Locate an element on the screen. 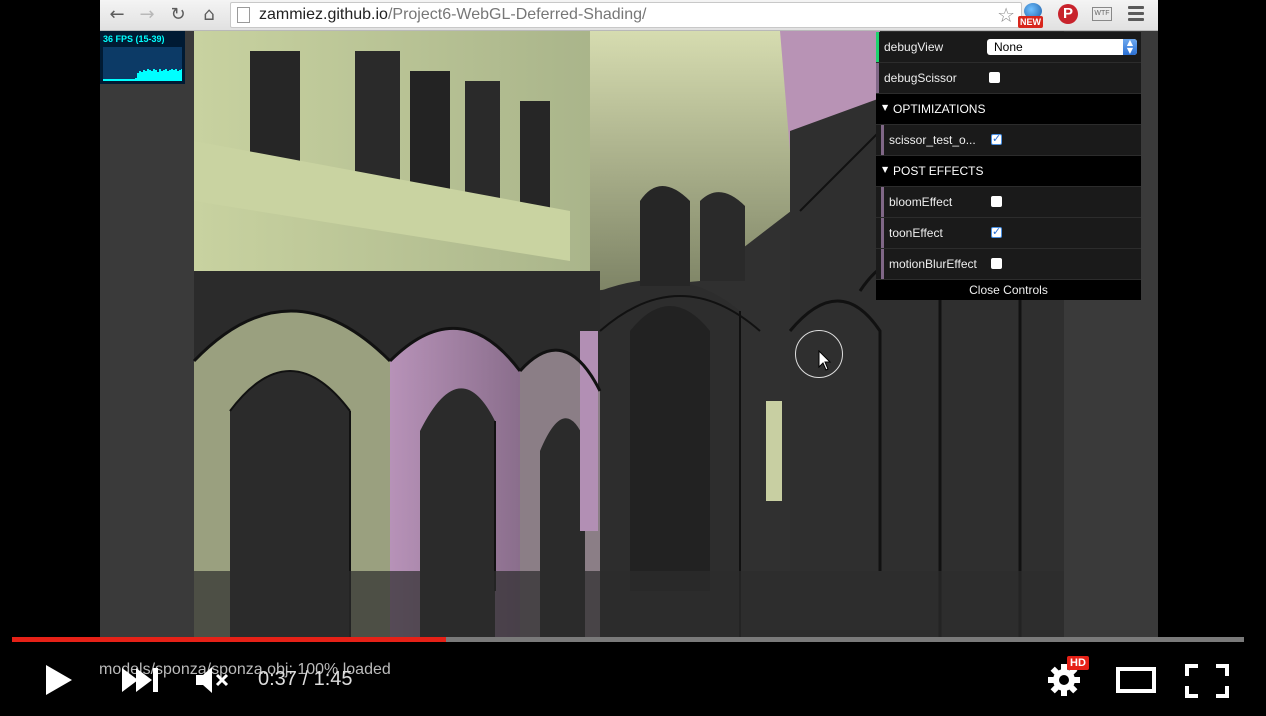  fps-text: 36 FPS (15-39) is located at coordinates (134, 39).